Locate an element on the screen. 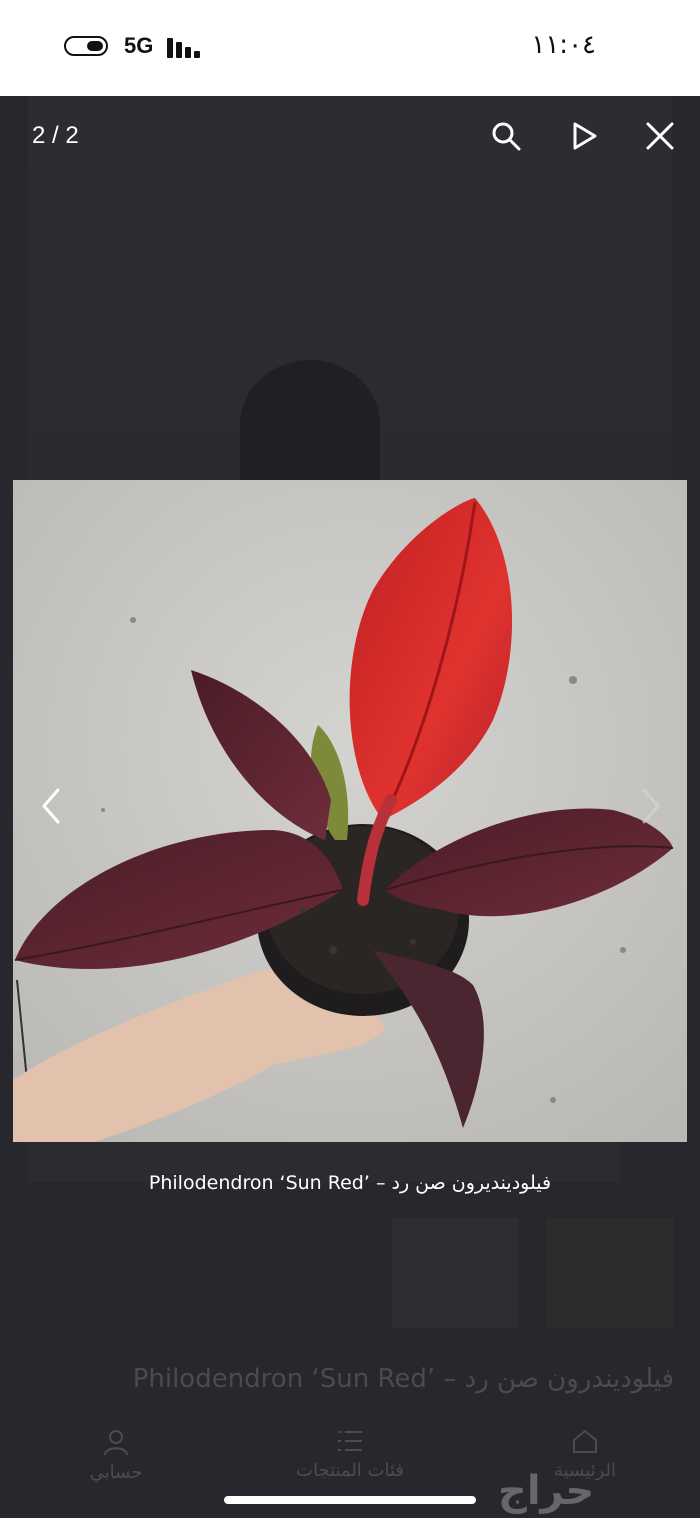 The height and width of the screenshot is (1518, 700). nav-account-label: حسابي is located at coordinates (116, 1472).